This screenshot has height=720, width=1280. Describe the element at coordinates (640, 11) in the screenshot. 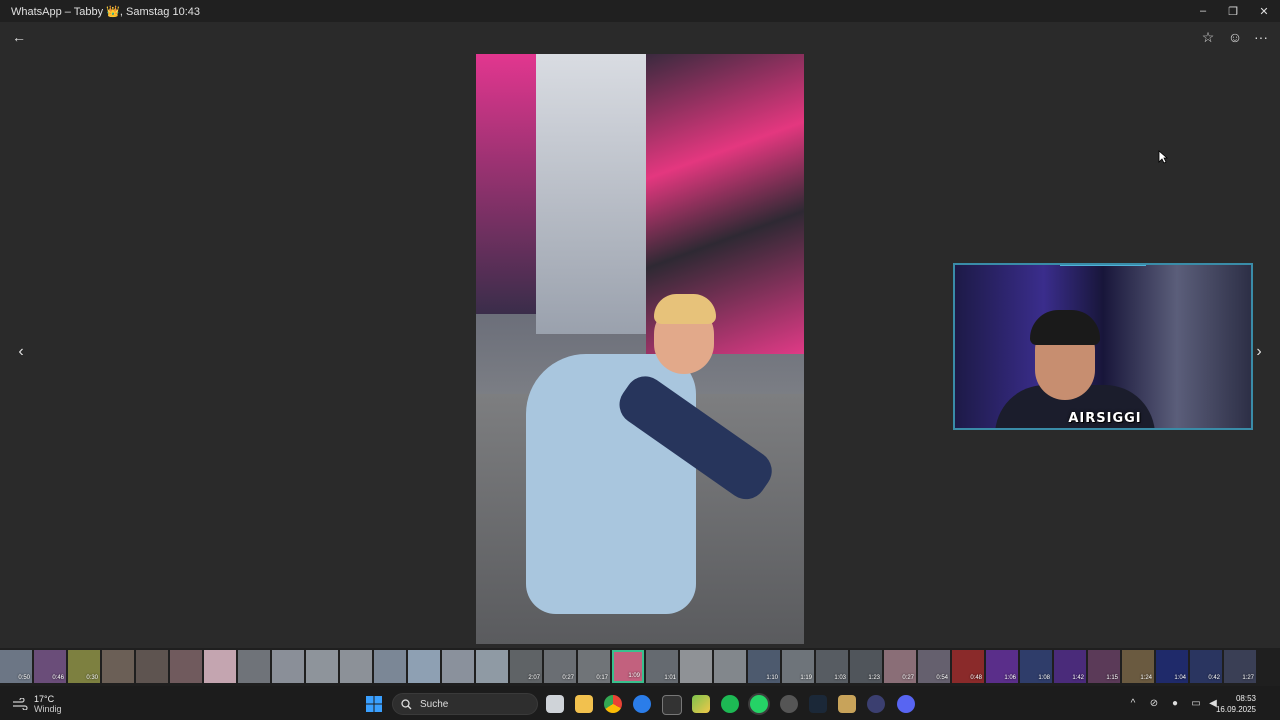

I see `title-bar: WhatsApp – Tabby 👑, Samstag 10:43 – ❐ ✕` at that location.